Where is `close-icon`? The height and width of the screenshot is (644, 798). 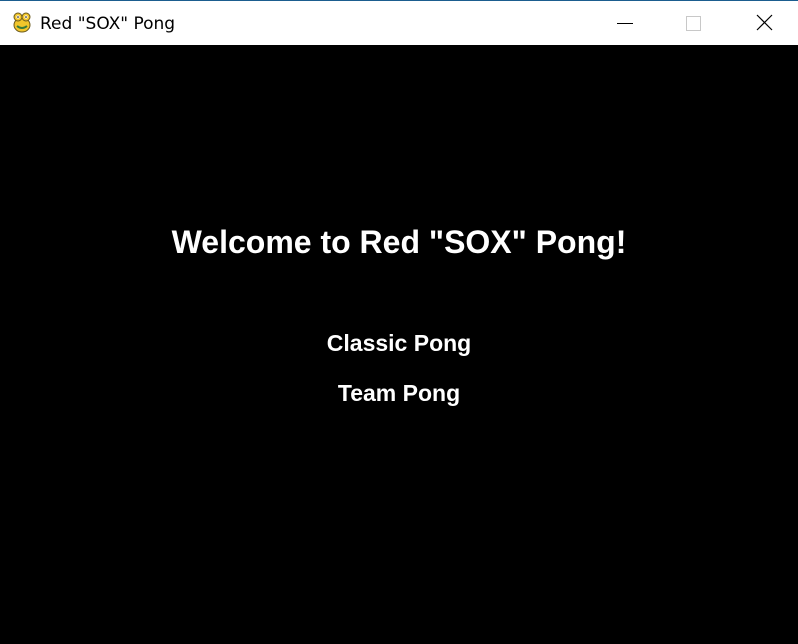
close-icon is located at coordinates (764, 22).